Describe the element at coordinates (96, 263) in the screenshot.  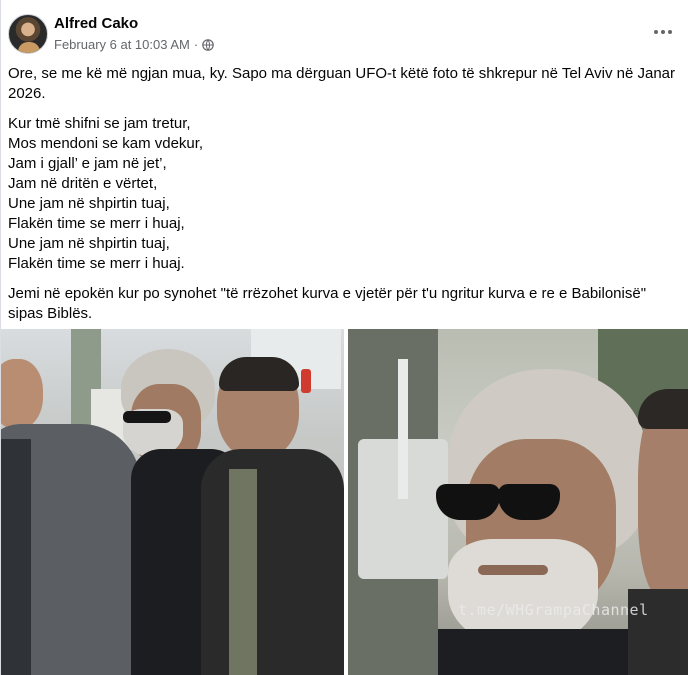
I see `poem-line: Flakën time se merr i huaj.` at that location.